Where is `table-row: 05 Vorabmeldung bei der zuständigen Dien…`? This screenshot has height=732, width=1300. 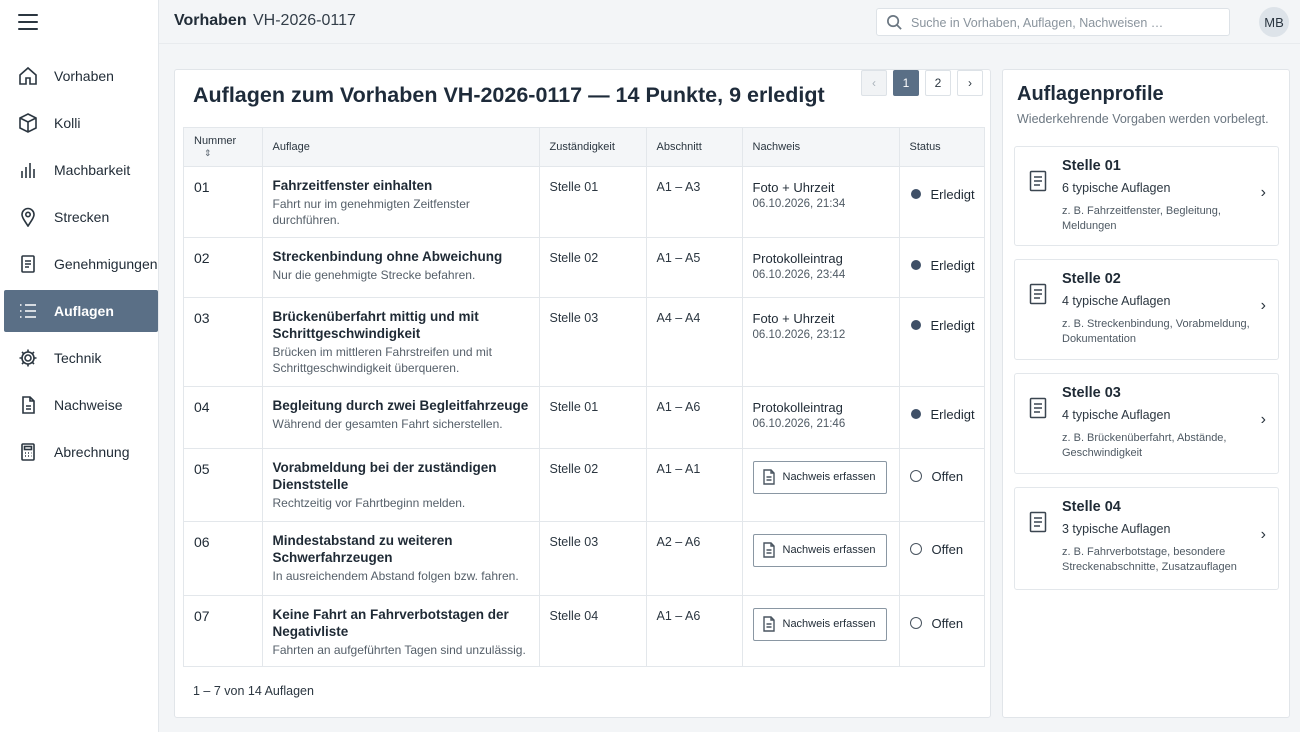
table-row: 05 Vorabmeldung bei der zuständigen Dien… is located at coordinates (584, 485).